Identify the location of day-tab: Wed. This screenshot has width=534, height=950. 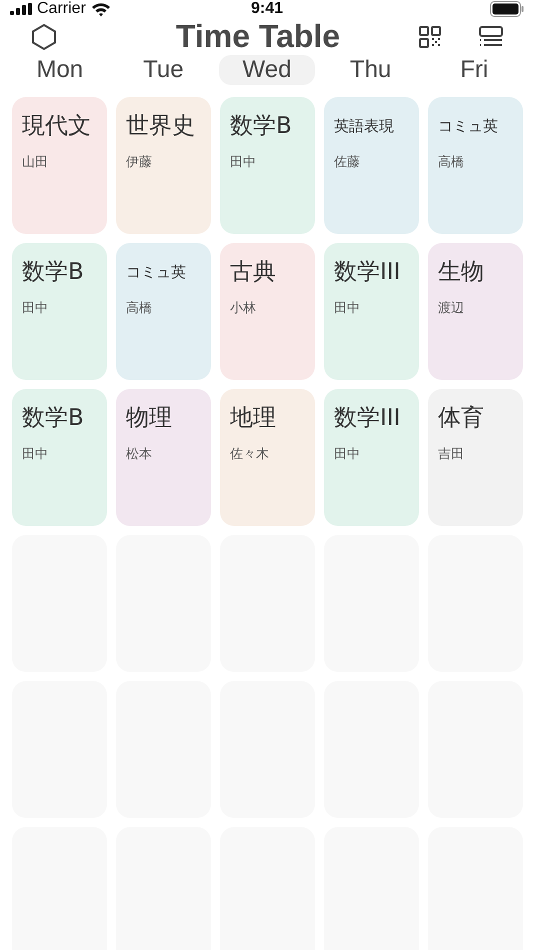
(267, 70).